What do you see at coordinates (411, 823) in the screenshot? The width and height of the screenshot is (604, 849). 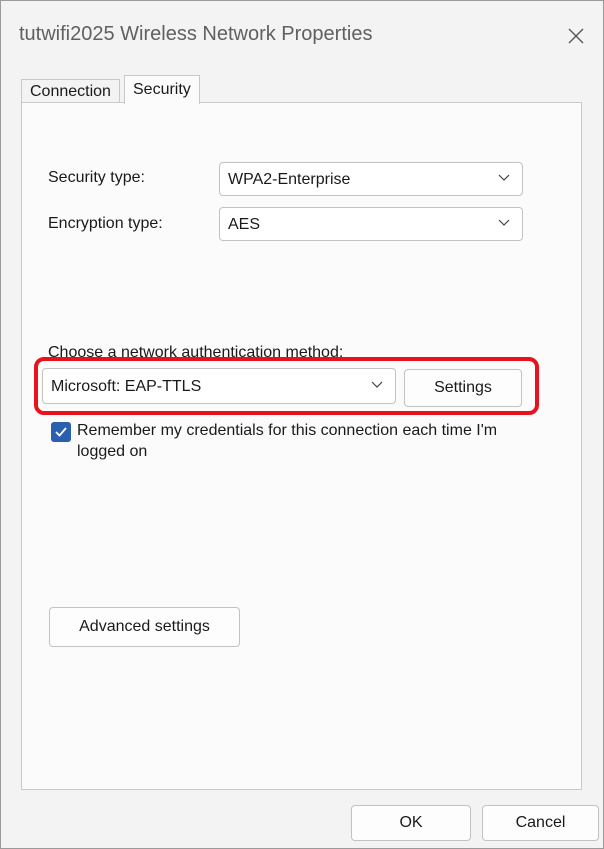 I see `ok-button: OK` at bounding box center [411, 823].